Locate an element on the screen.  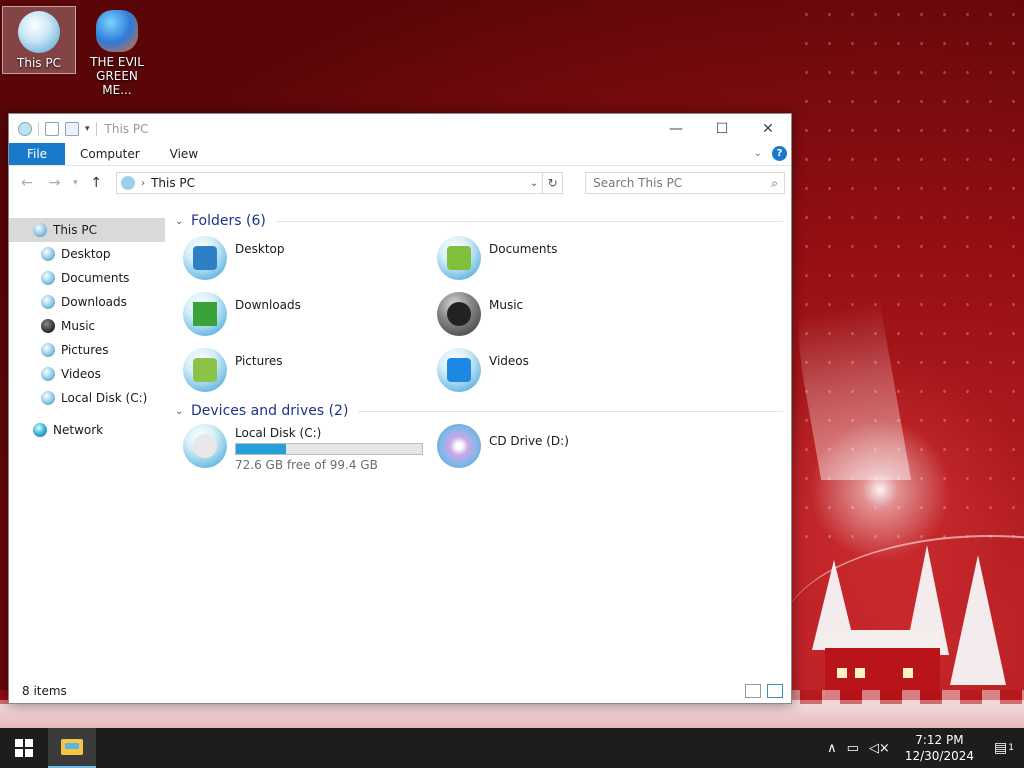
sidebar-item-desktop: Desktop is located at coordinates (87, 254).